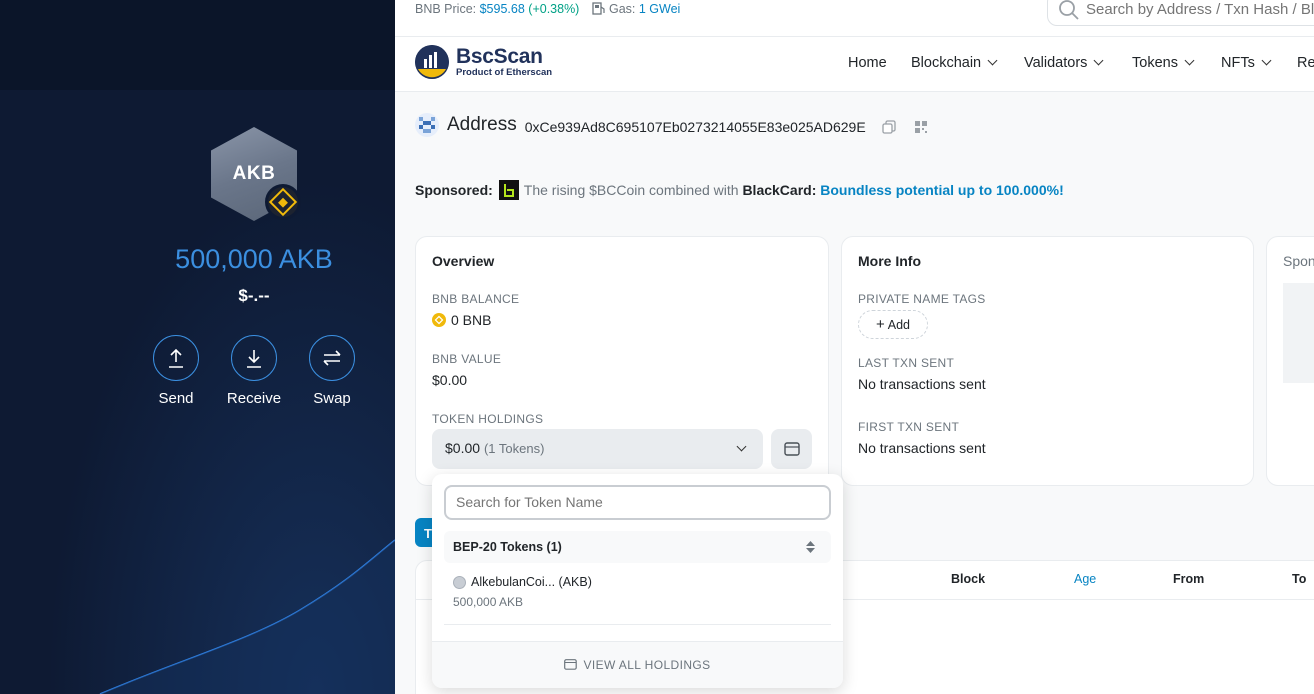 This screenshot has height=694, width=1314. I want to click on receive-down-arrow-icon, so click(254, 359).